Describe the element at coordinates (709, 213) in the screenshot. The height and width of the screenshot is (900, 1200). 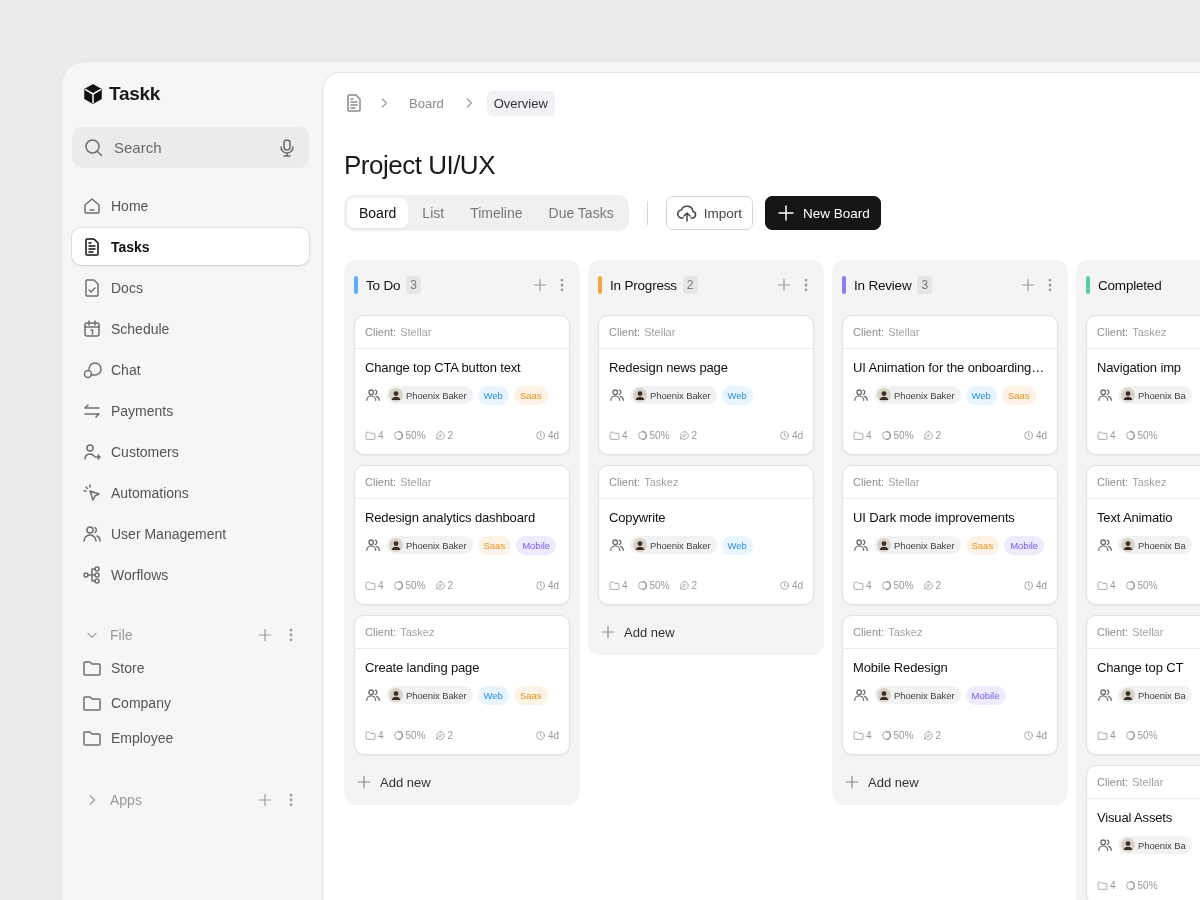
I see `import-button: Import` at that location.